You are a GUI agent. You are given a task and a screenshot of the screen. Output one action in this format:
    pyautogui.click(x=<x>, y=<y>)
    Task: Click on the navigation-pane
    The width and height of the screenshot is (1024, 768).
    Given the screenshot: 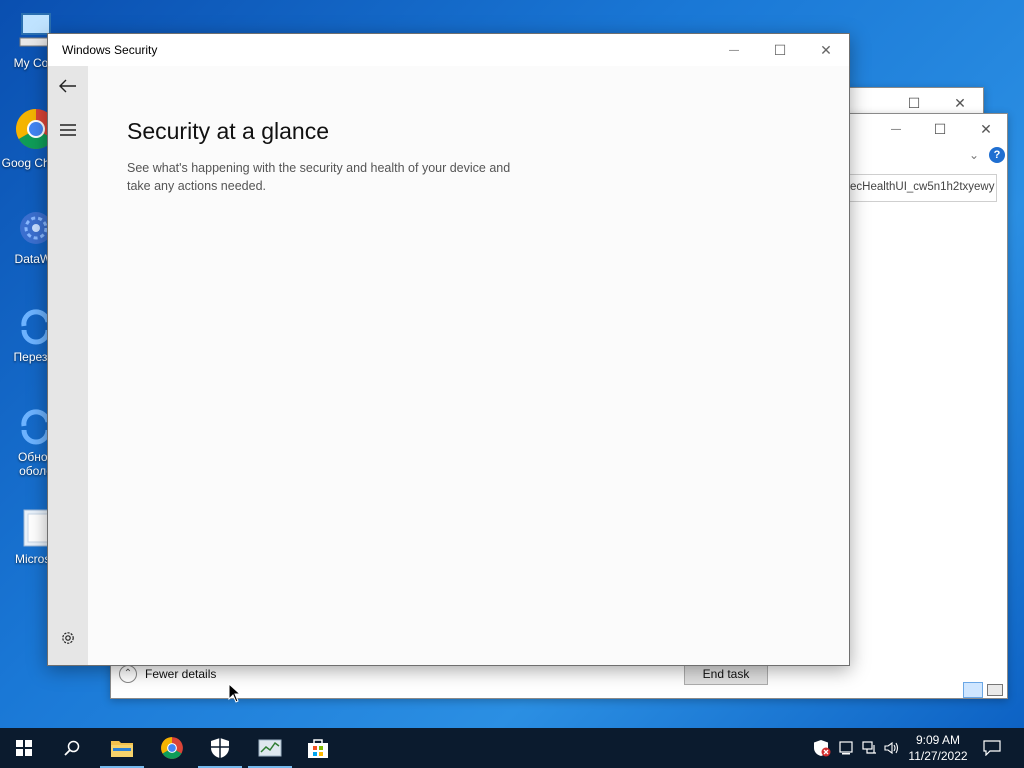 What is the action you would take?
    pyautogui.click(x=68, y=365)
    